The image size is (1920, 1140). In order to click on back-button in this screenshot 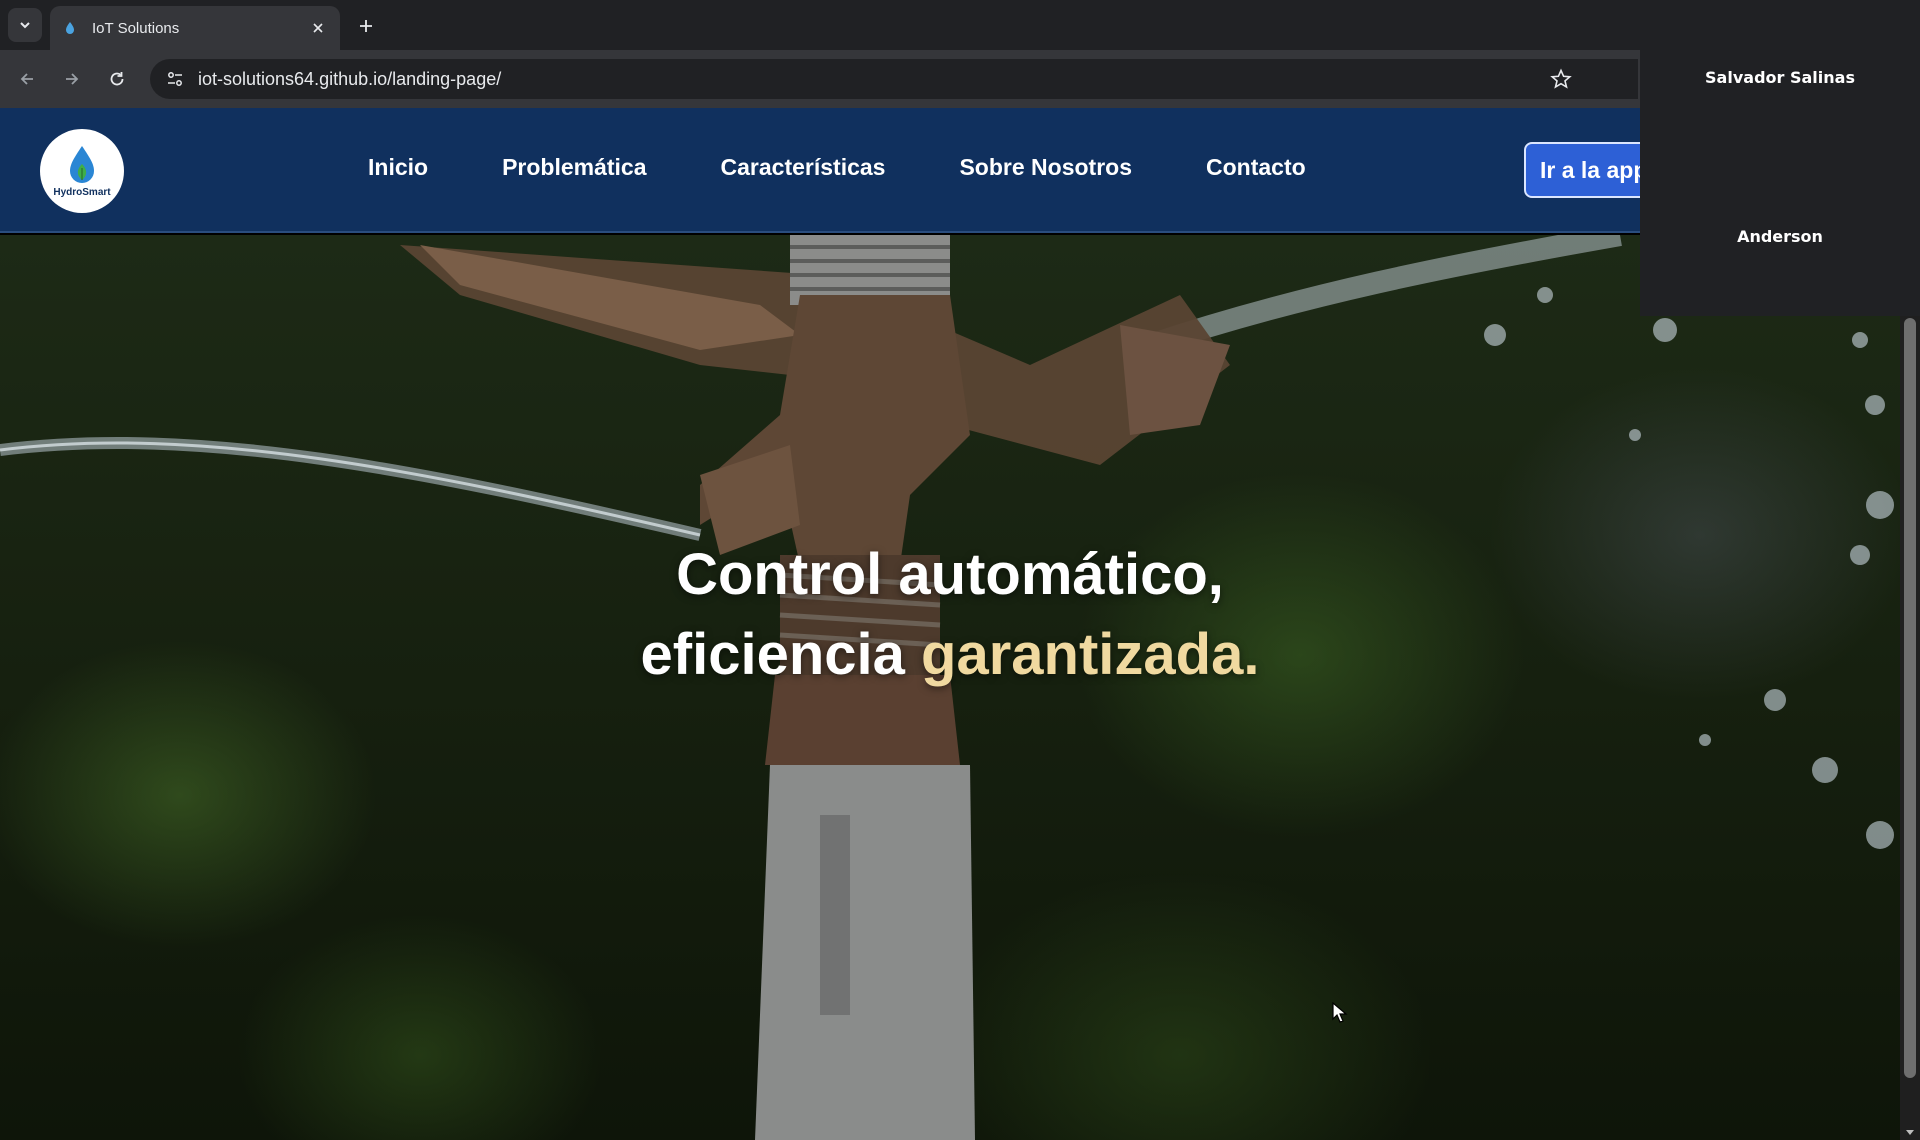, I will do `click(27, 79)`.